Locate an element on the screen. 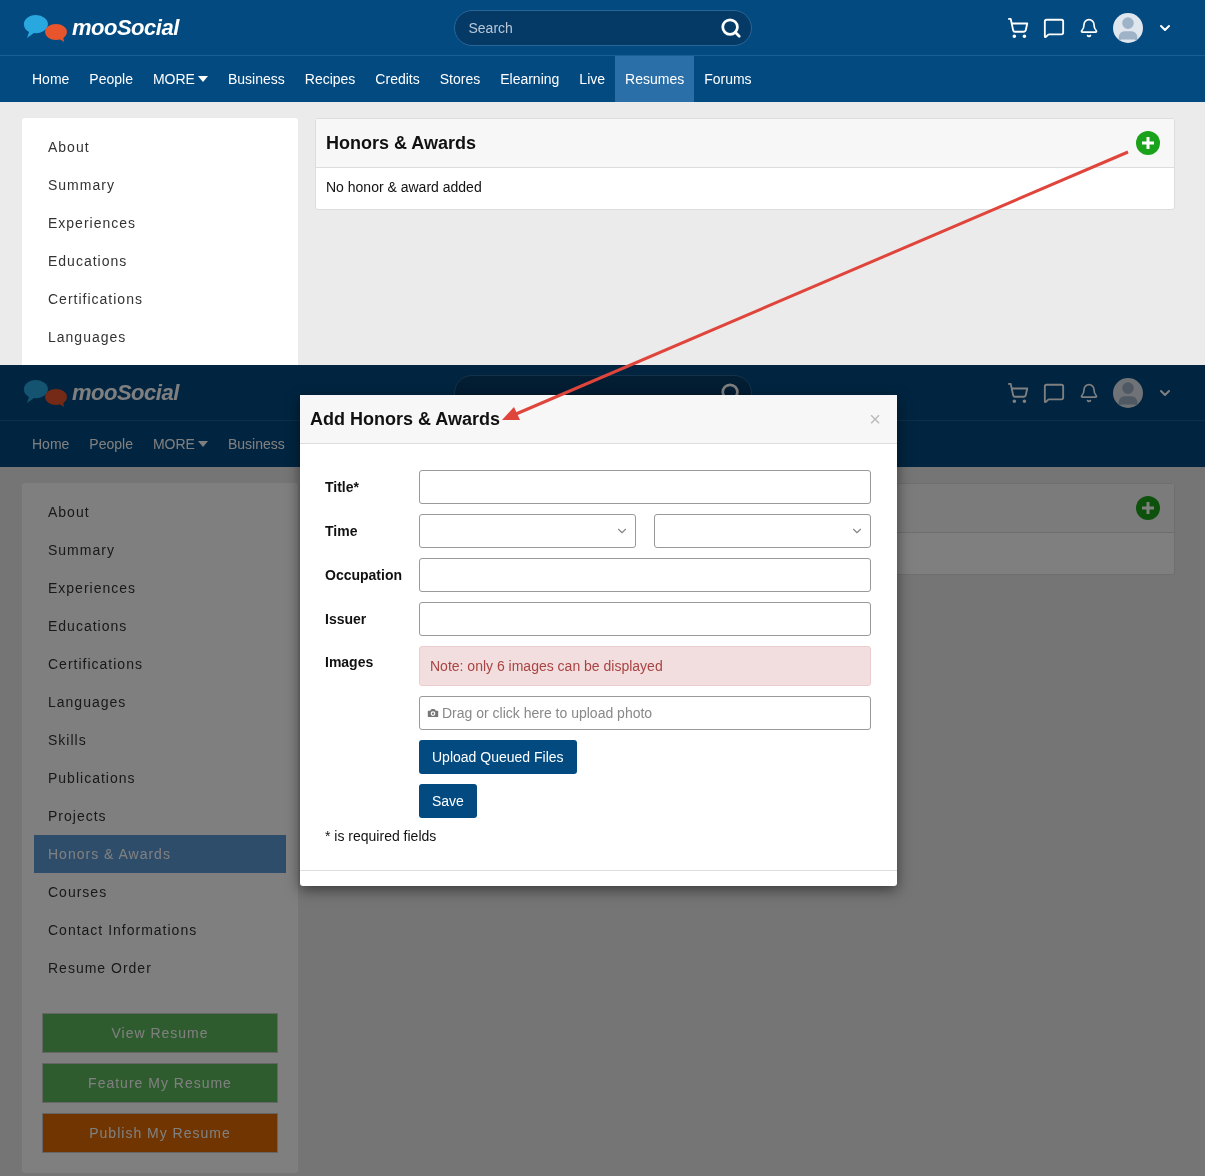  field-label: Occupation is located at coordinates (364, 575).